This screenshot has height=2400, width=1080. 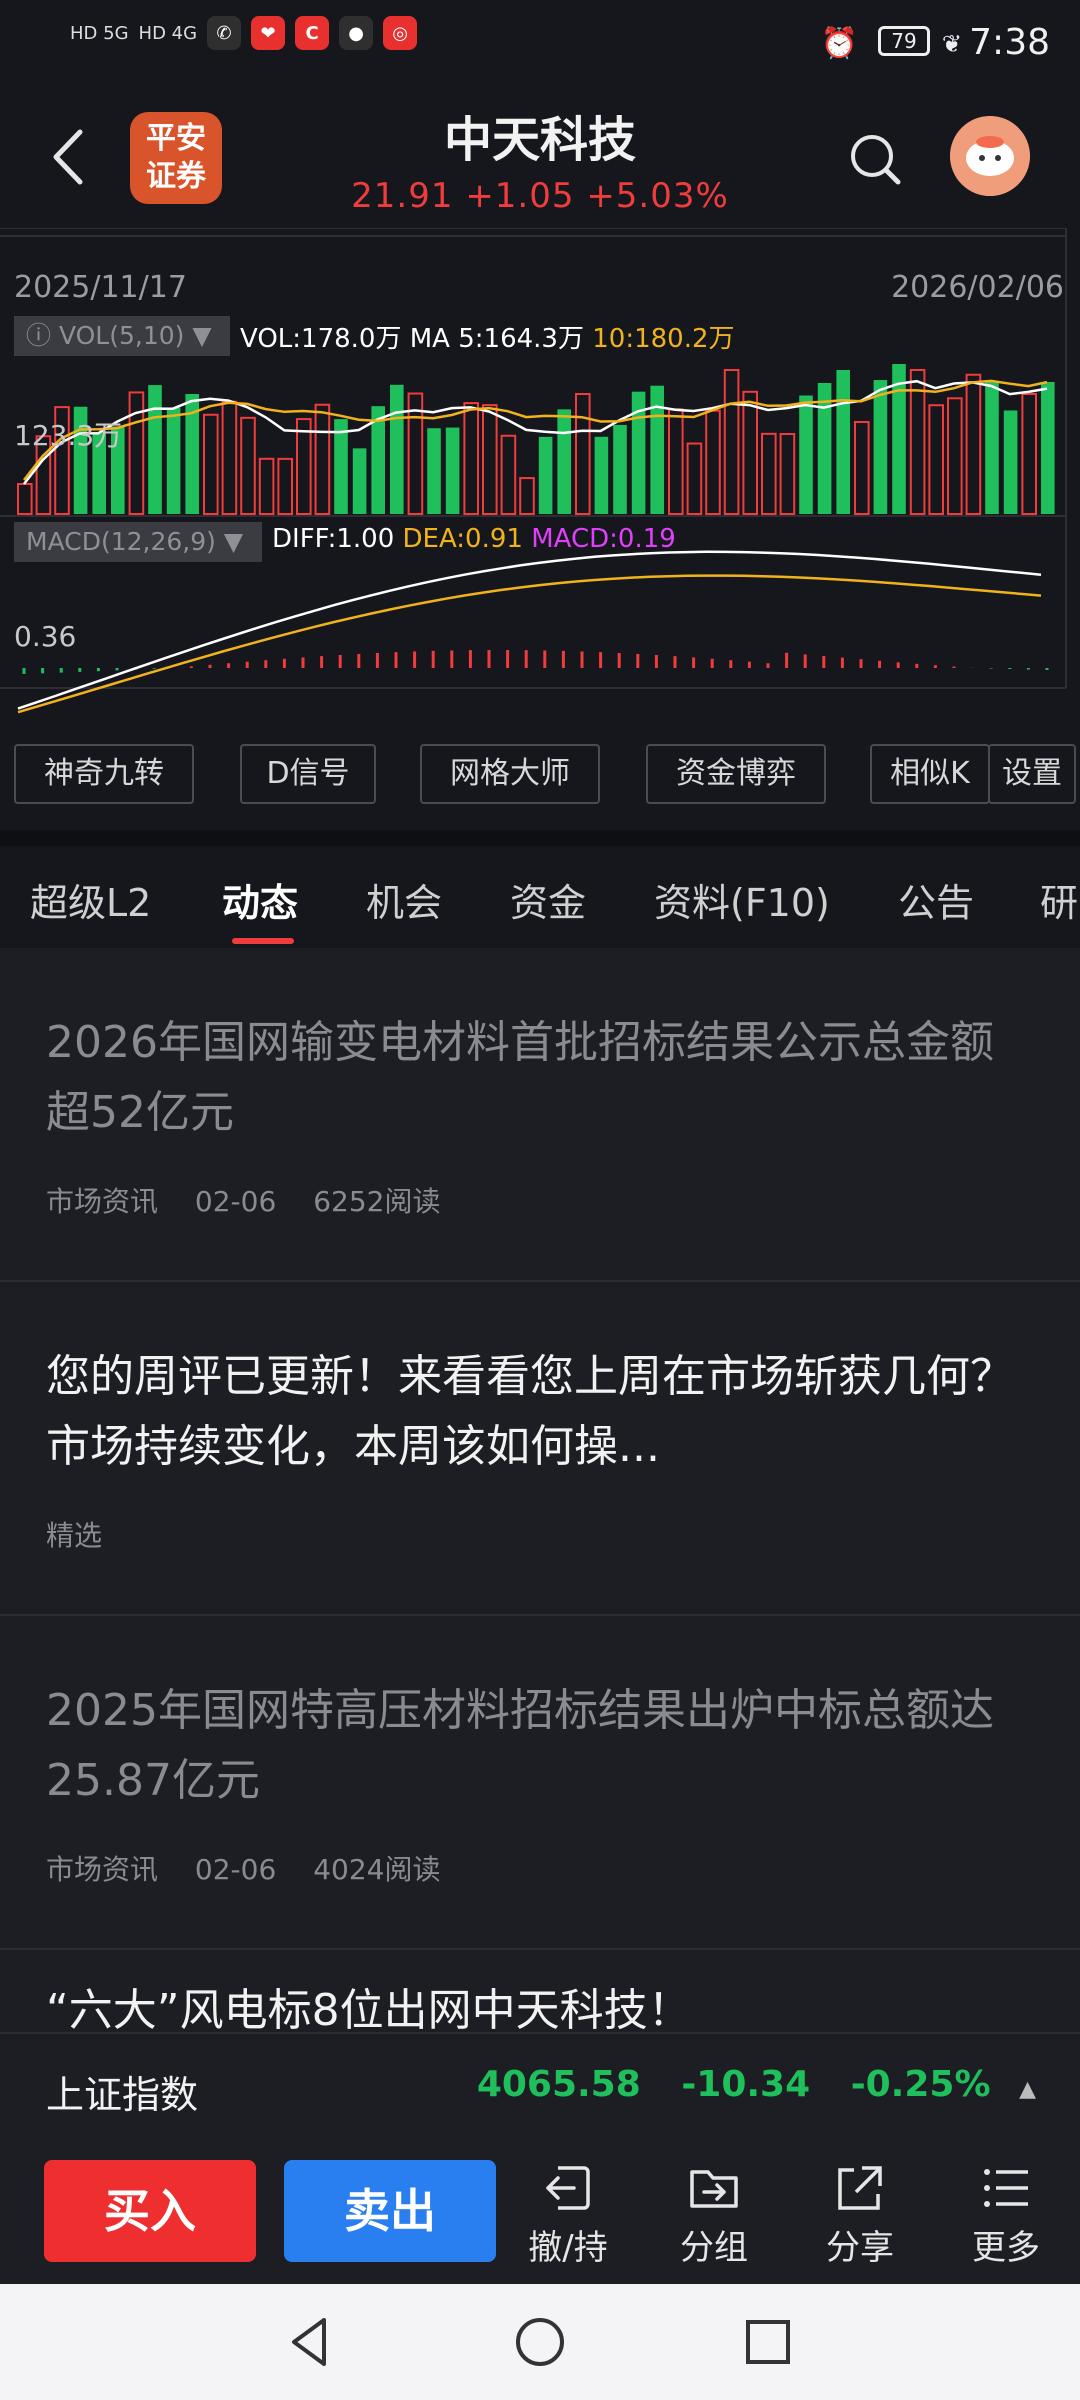 I want to click on tab-opportunity: 机会, so click(x=404, y=899).